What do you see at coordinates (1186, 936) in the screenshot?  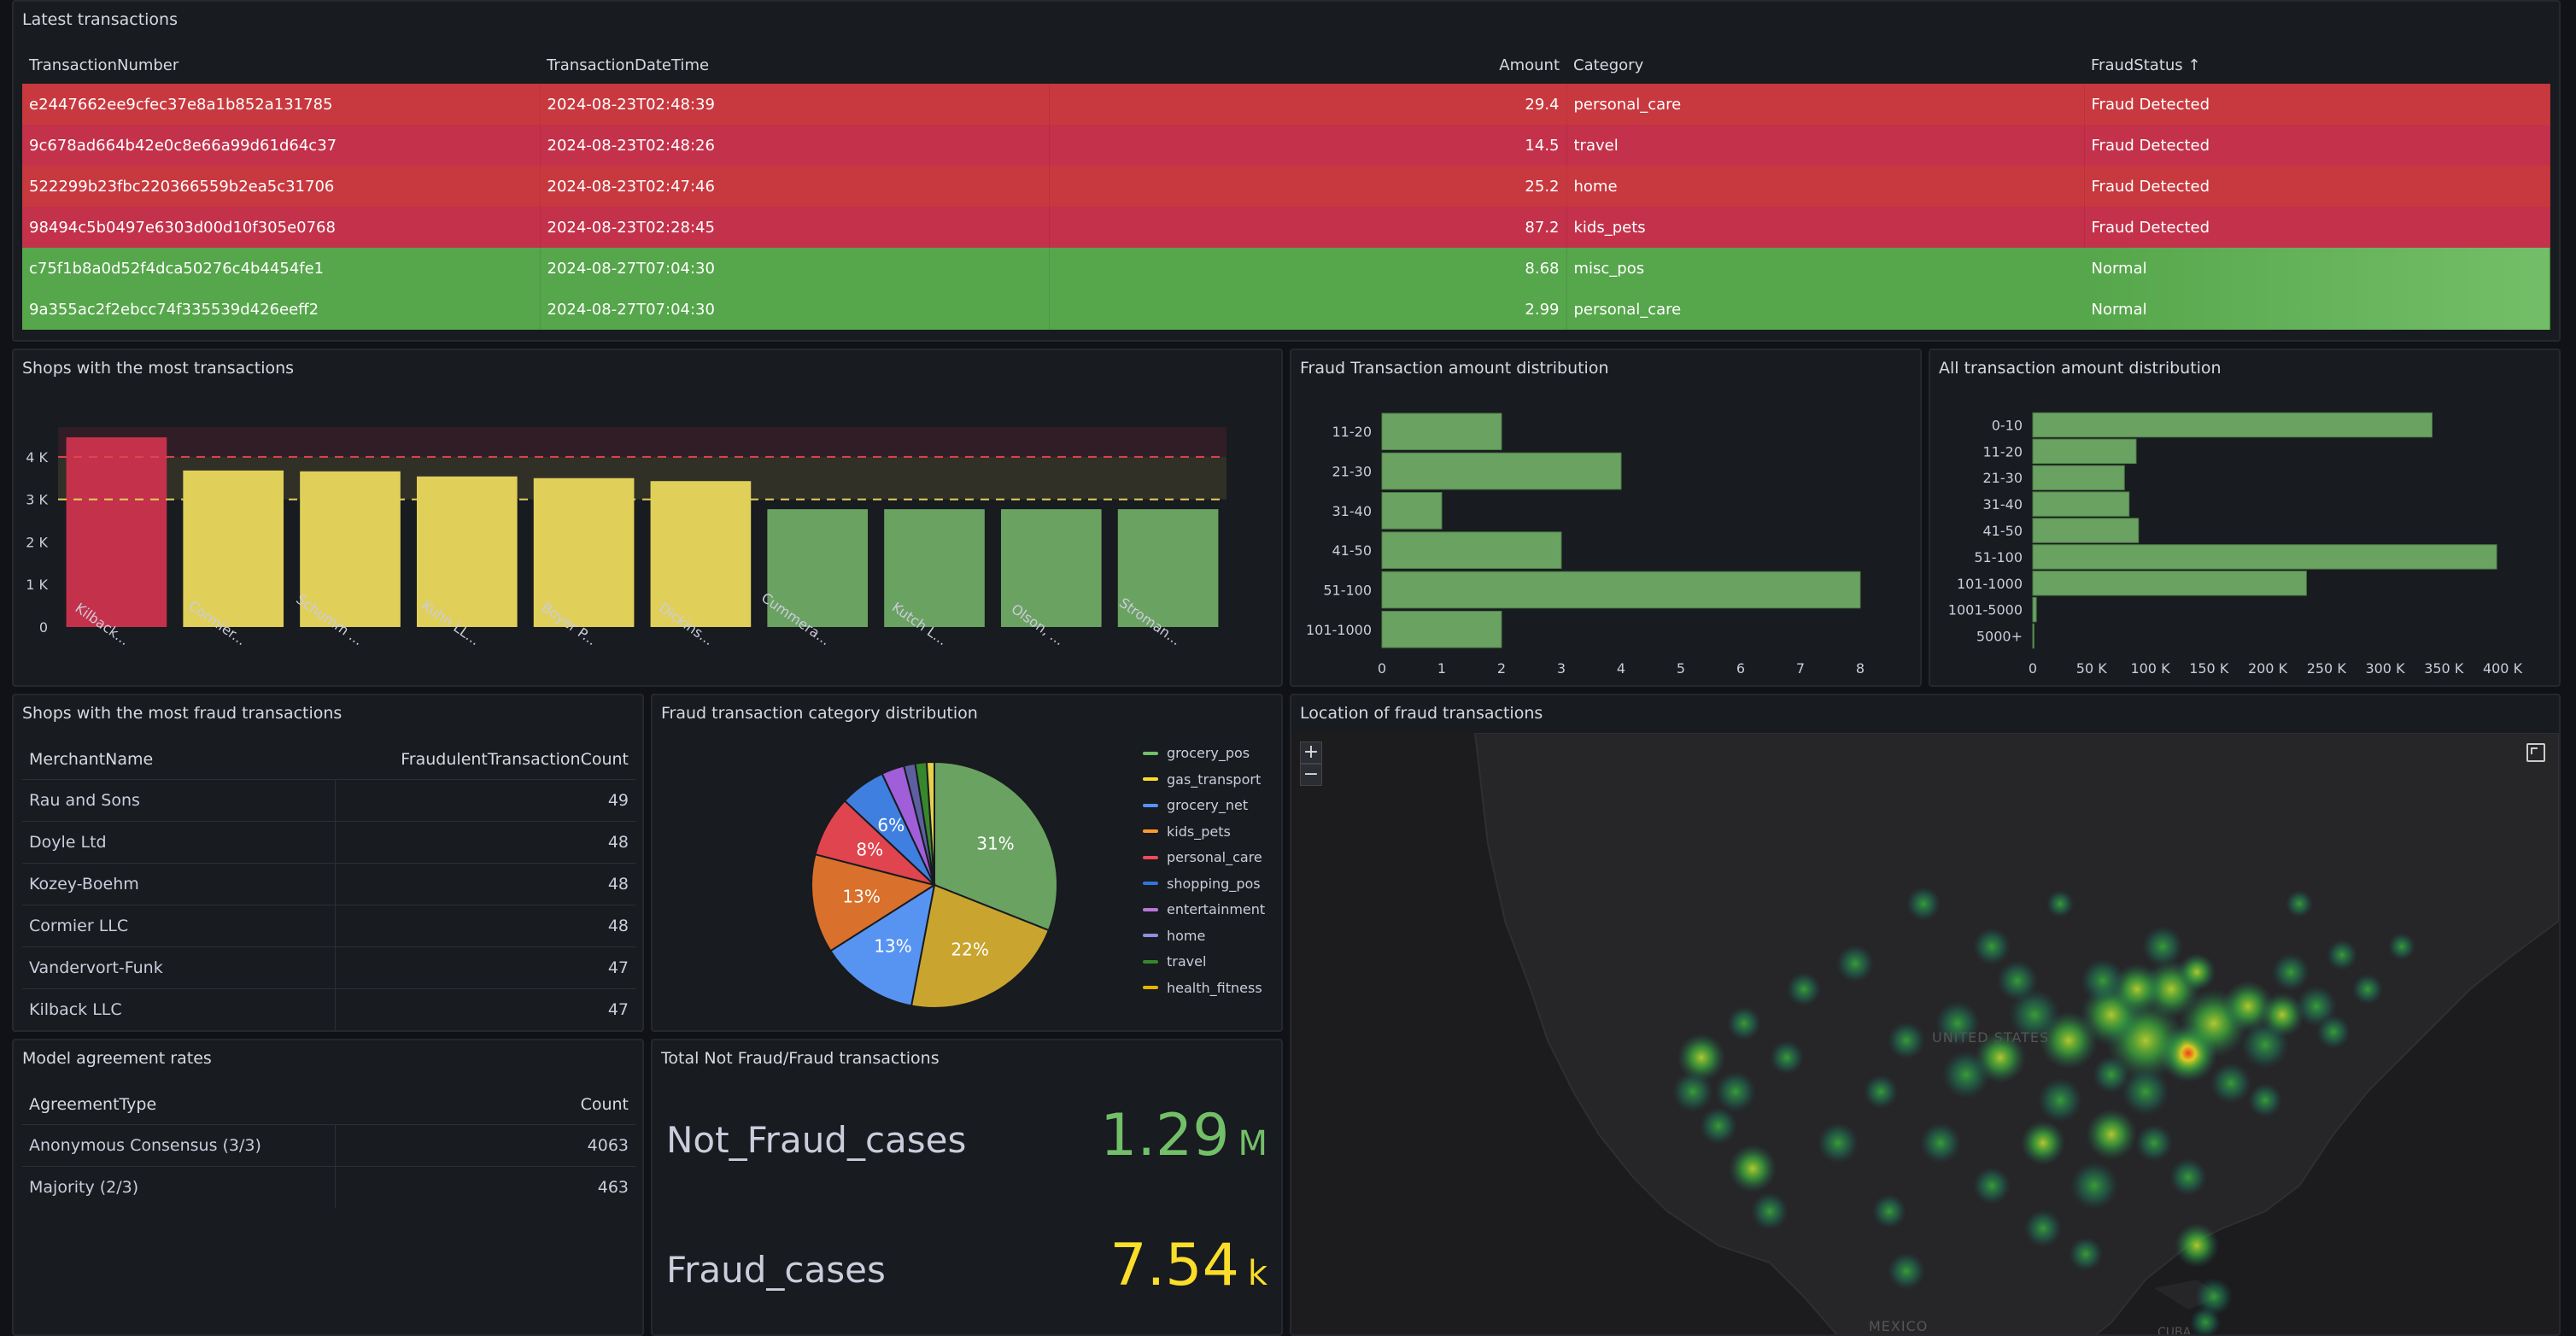 I see `legend-label: home` at bounding box center [1186, 936].